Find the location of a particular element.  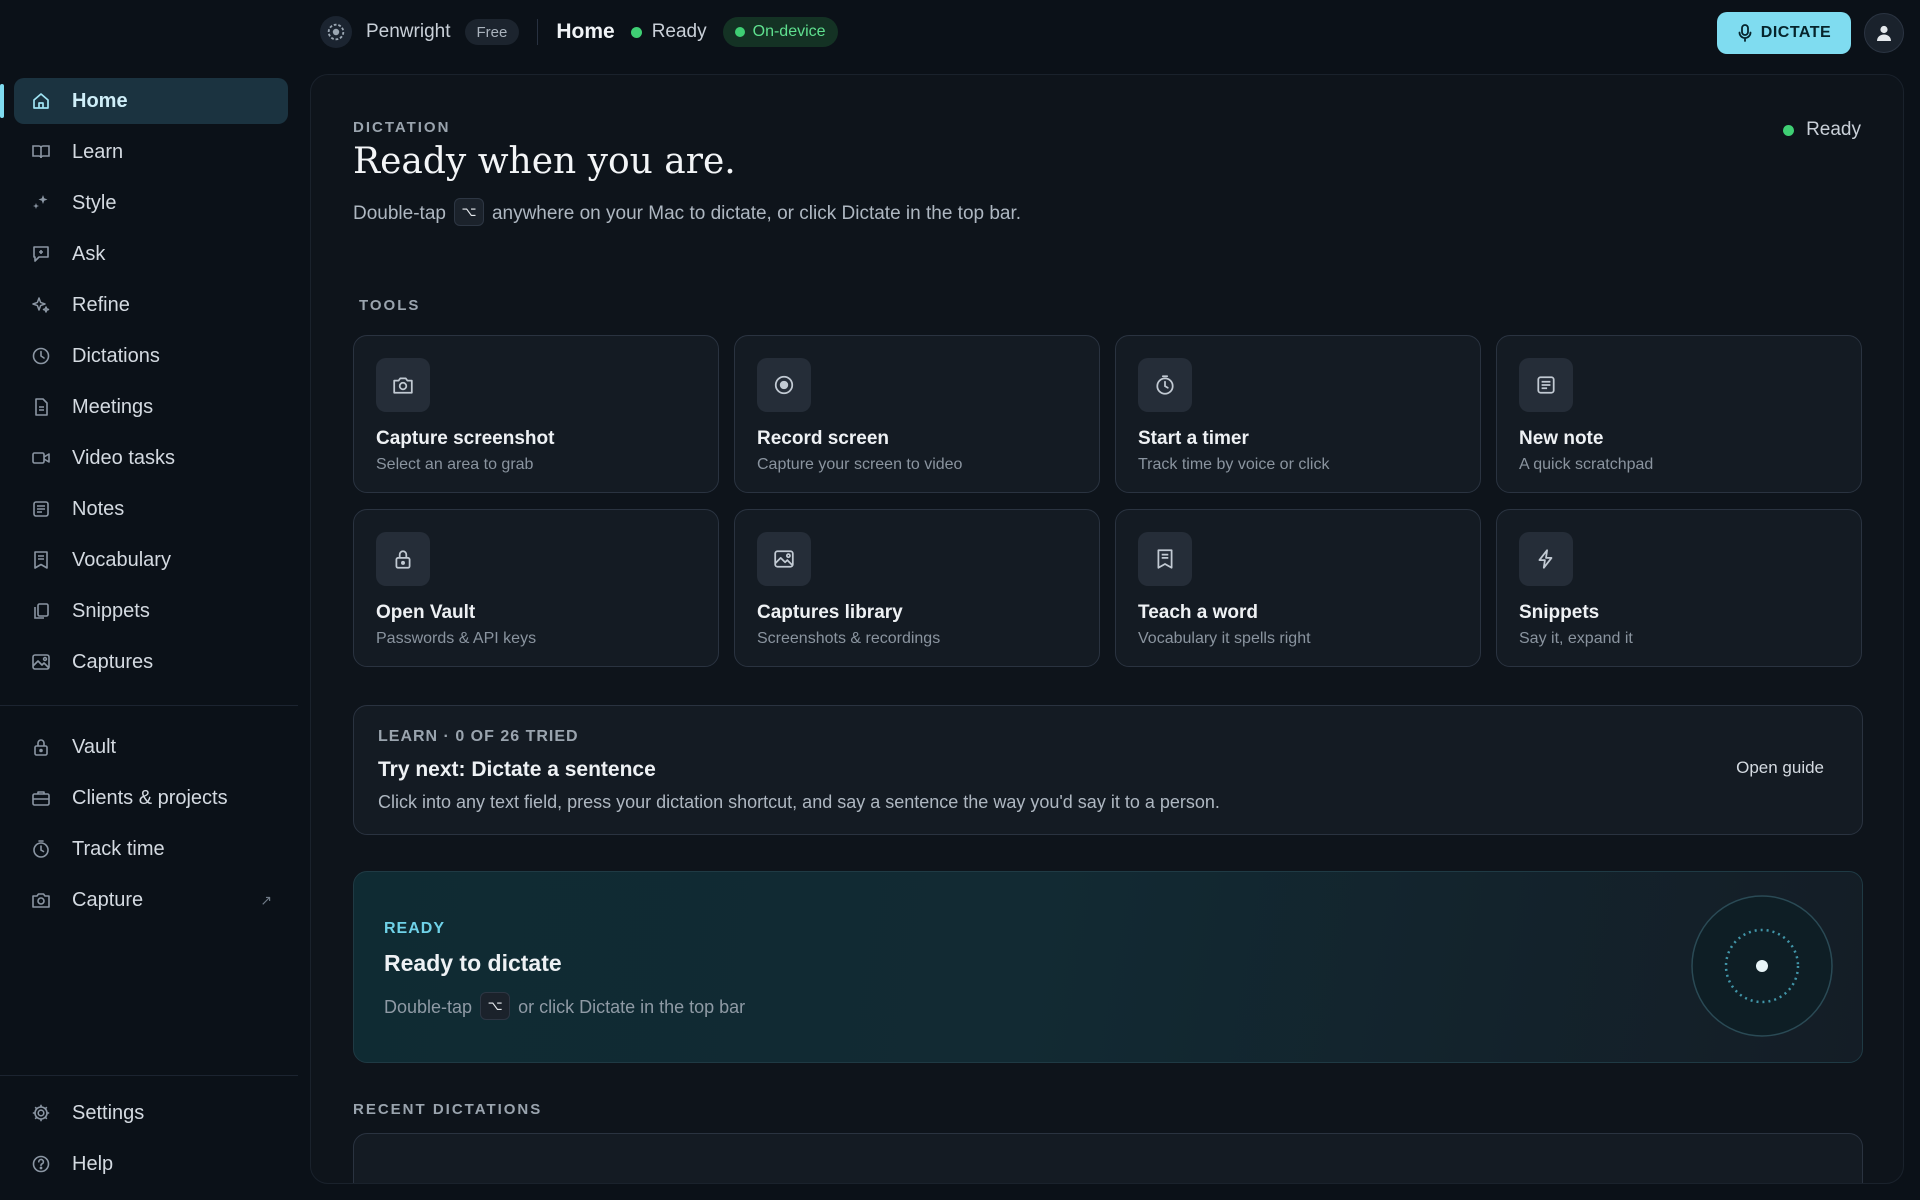

tool-title: Capture screenshot is located at coordinates (465, 438).